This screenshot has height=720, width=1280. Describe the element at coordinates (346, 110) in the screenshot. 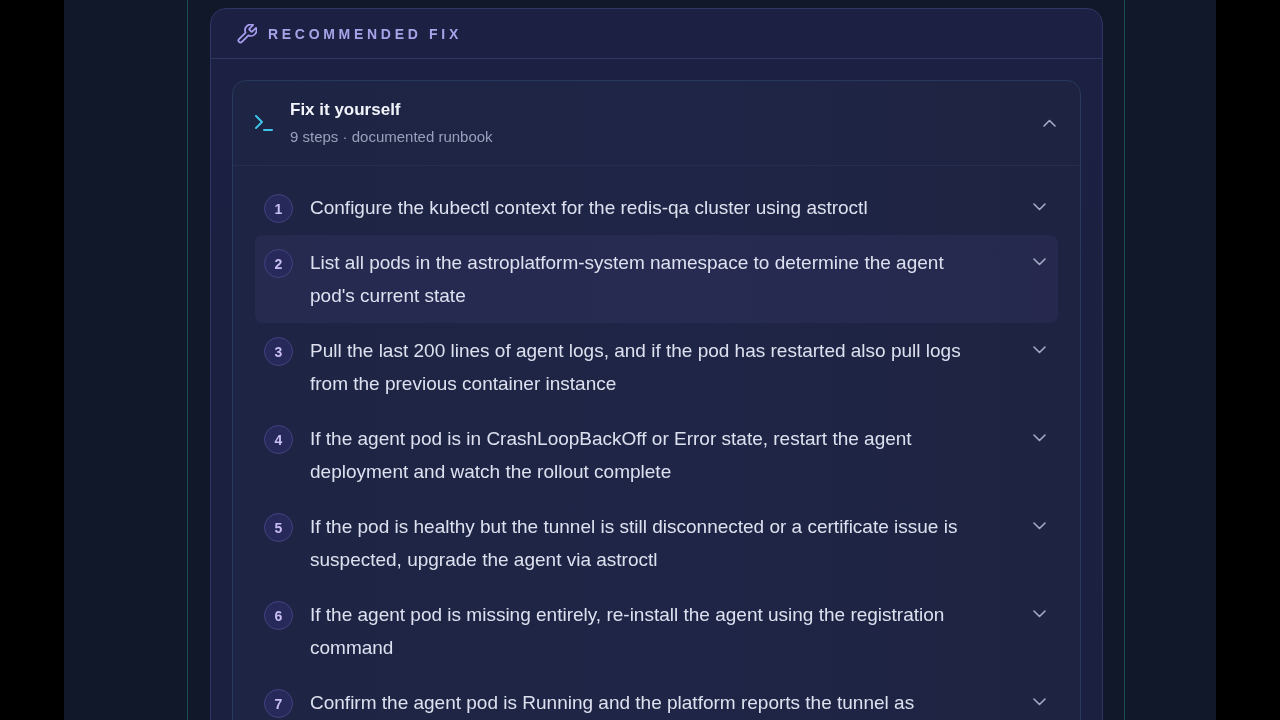

I see `runbook-title: Fix it yourself` at that location.